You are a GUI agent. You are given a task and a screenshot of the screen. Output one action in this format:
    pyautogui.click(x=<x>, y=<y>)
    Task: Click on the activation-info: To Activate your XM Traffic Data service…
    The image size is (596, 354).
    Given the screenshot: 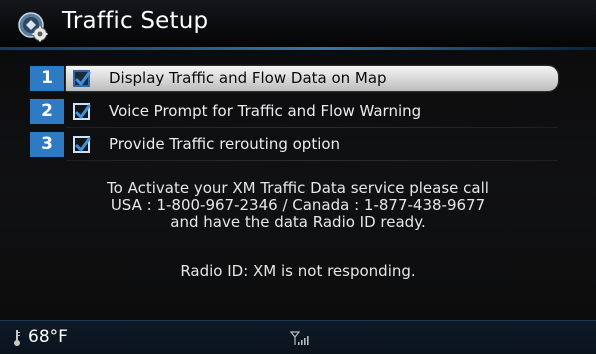 What is the action you would take?
    pyautogui.click(x=298, y=205)
    